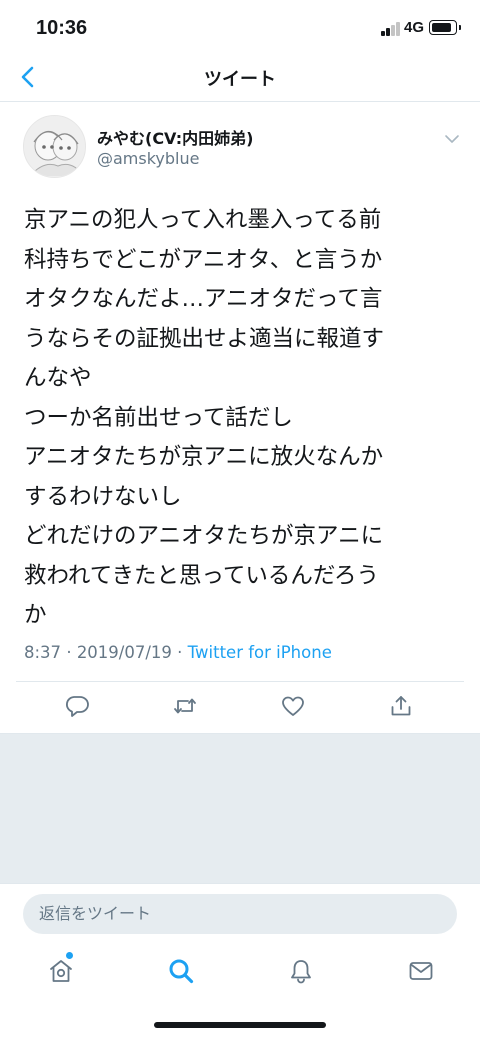 The image size is (480, 1039). I want to click on avatar, so click(54, 146).